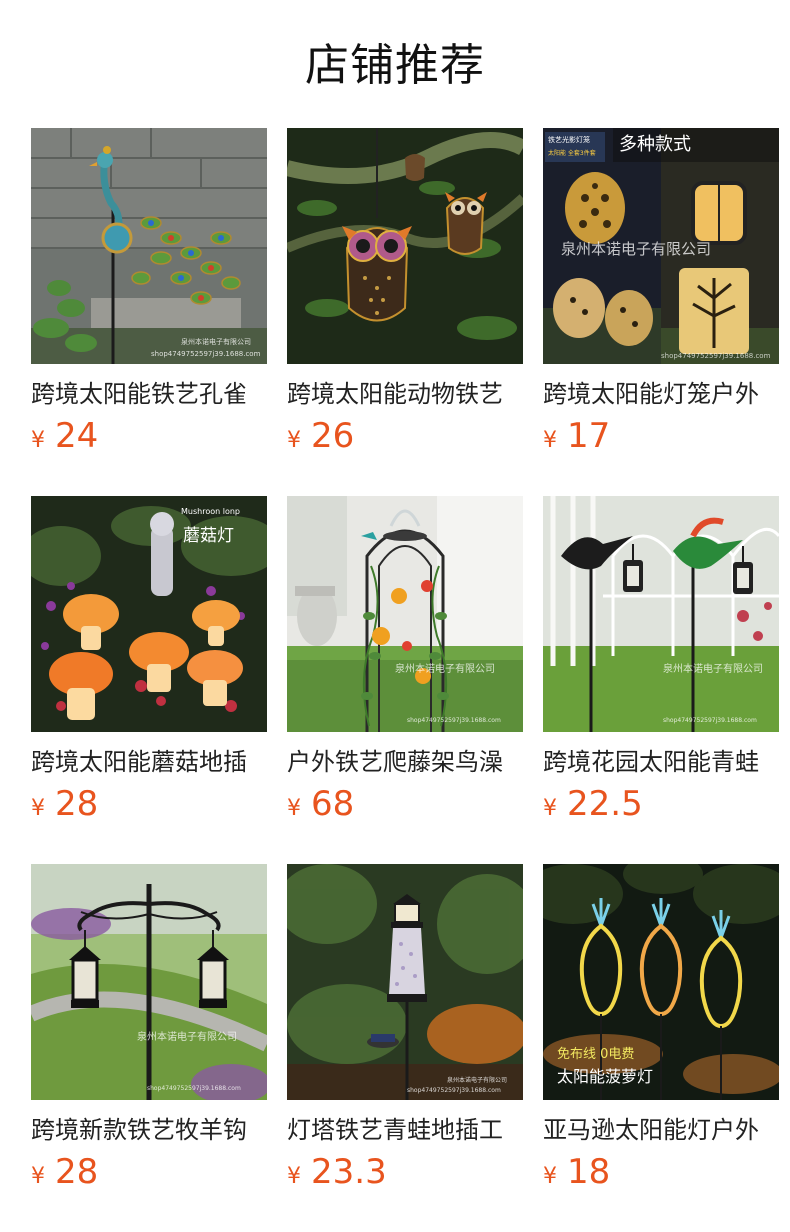  I want to click on product-name: 亚马逊太阳能灯户外, so click(661, 1130).